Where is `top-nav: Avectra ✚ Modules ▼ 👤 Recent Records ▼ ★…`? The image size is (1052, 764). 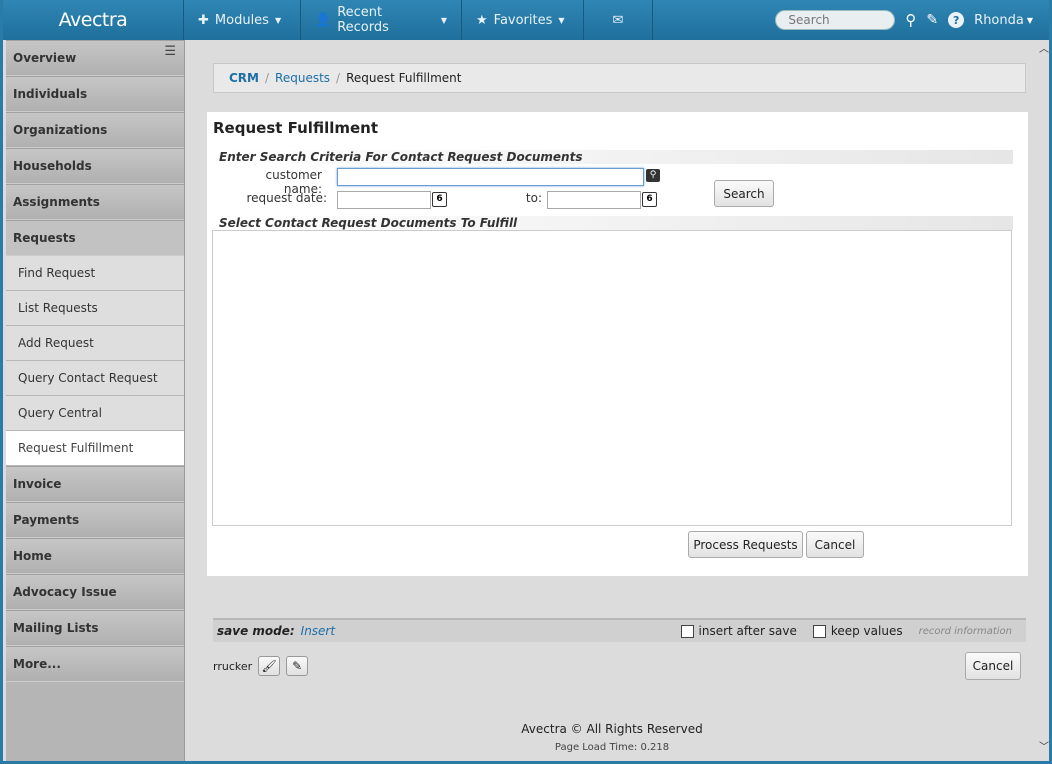
top-nav: Avectra ✚ Modules ▼ 👤 Recent Records ▼ ★… is located at coordinates (526, 20).